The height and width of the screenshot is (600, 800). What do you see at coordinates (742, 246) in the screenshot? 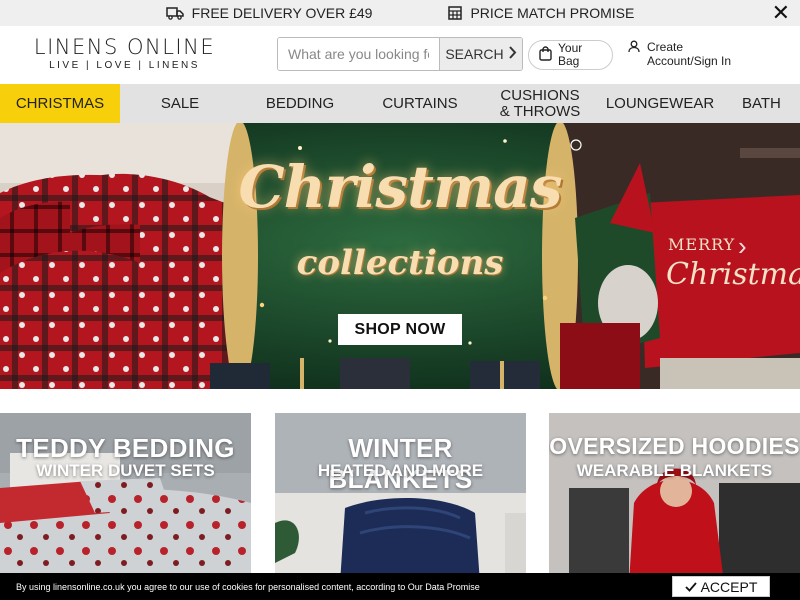
I see `carousel-next-icon: ›` at bounding box center [742, 246].